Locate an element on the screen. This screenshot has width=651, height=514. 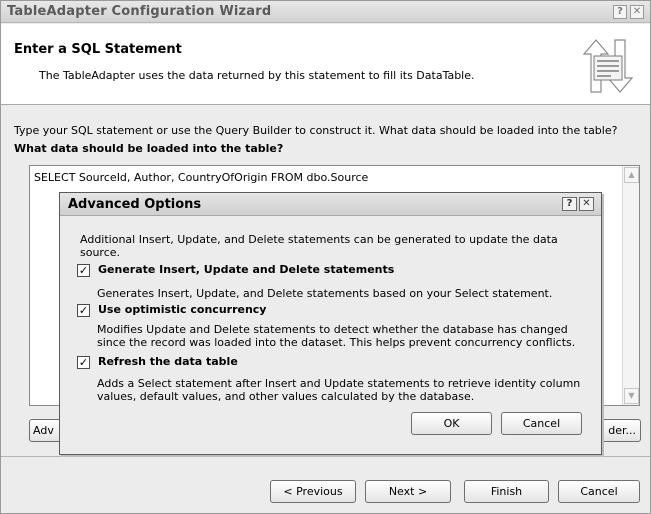
dialog-help-button: ? is located at coordinates (569, 204).